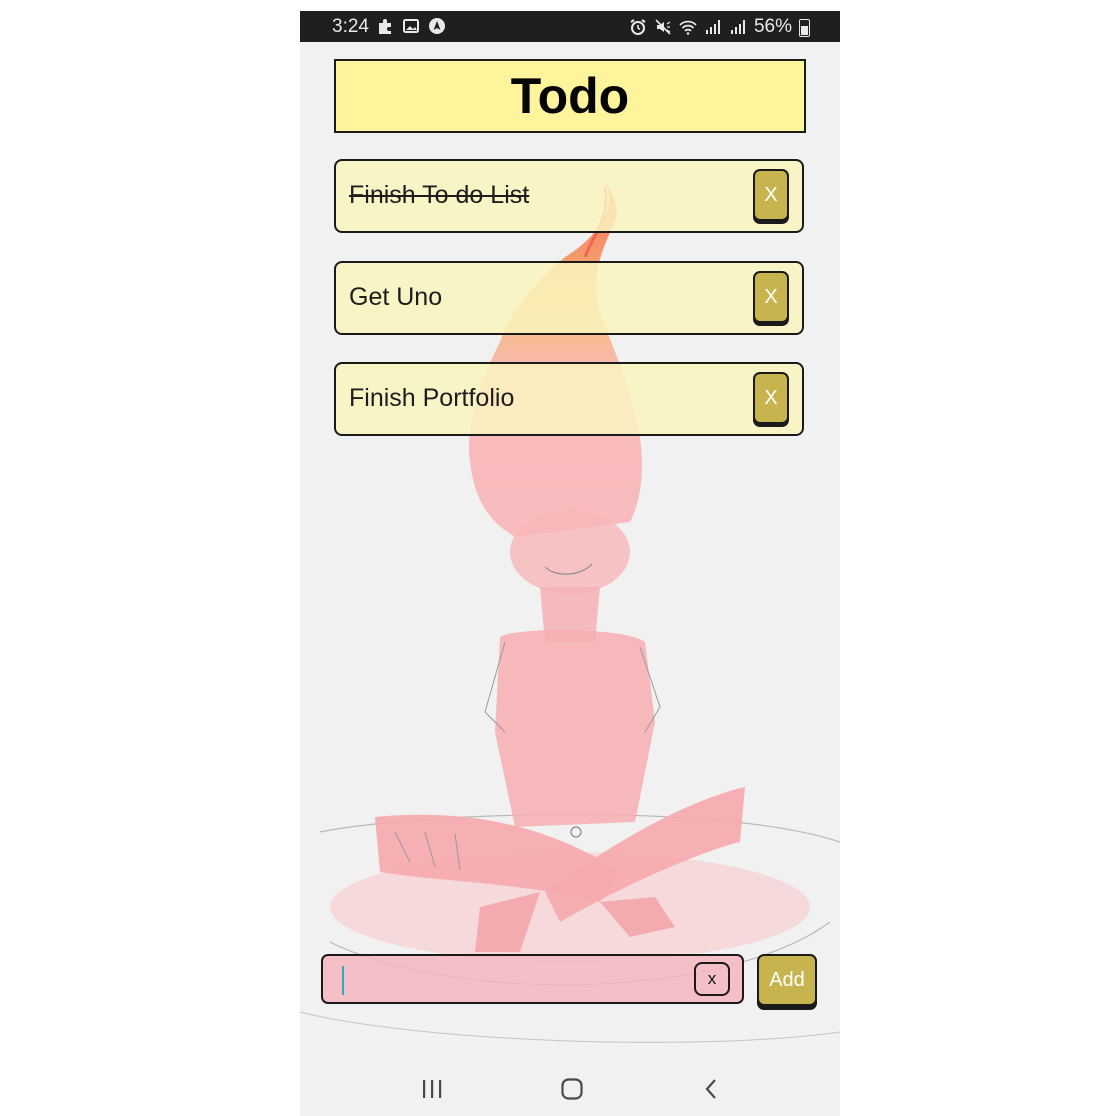 This screenshot has height=1116, width=1116. What do you see at coordinates (343, 980) in the screenshot?
I see `text-cursor` at bounding box center [343, 980].